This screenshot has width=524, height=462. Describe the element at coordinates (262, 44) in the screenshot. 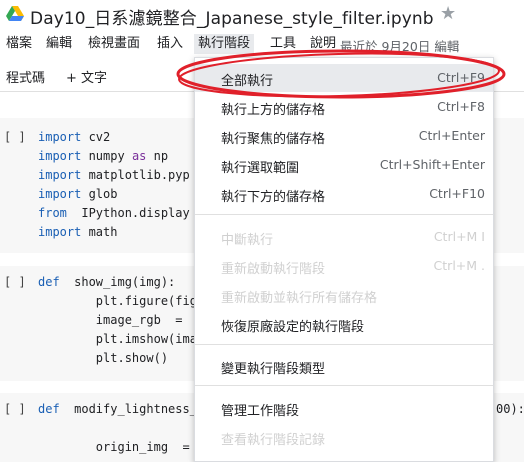

I see `menu-bar: 檔案 編輯 檢視畫面 插入 執行階段 工具 說明 最近於 9月20日 編輯` at that location.